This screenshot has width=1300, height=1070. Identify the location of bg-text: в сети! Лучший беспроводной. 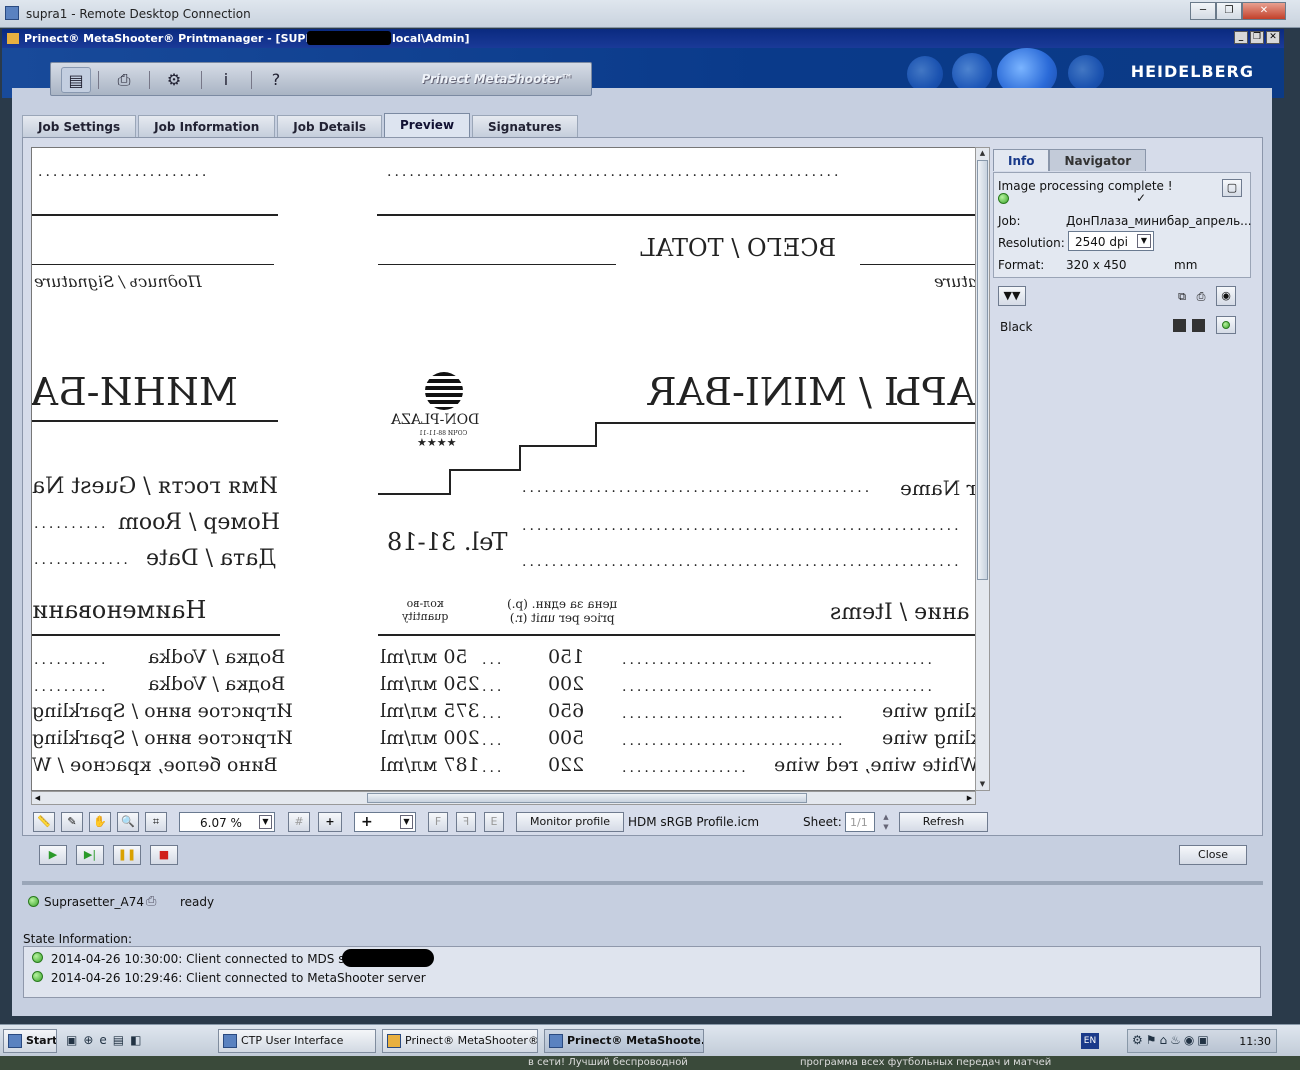
(608, 1062).